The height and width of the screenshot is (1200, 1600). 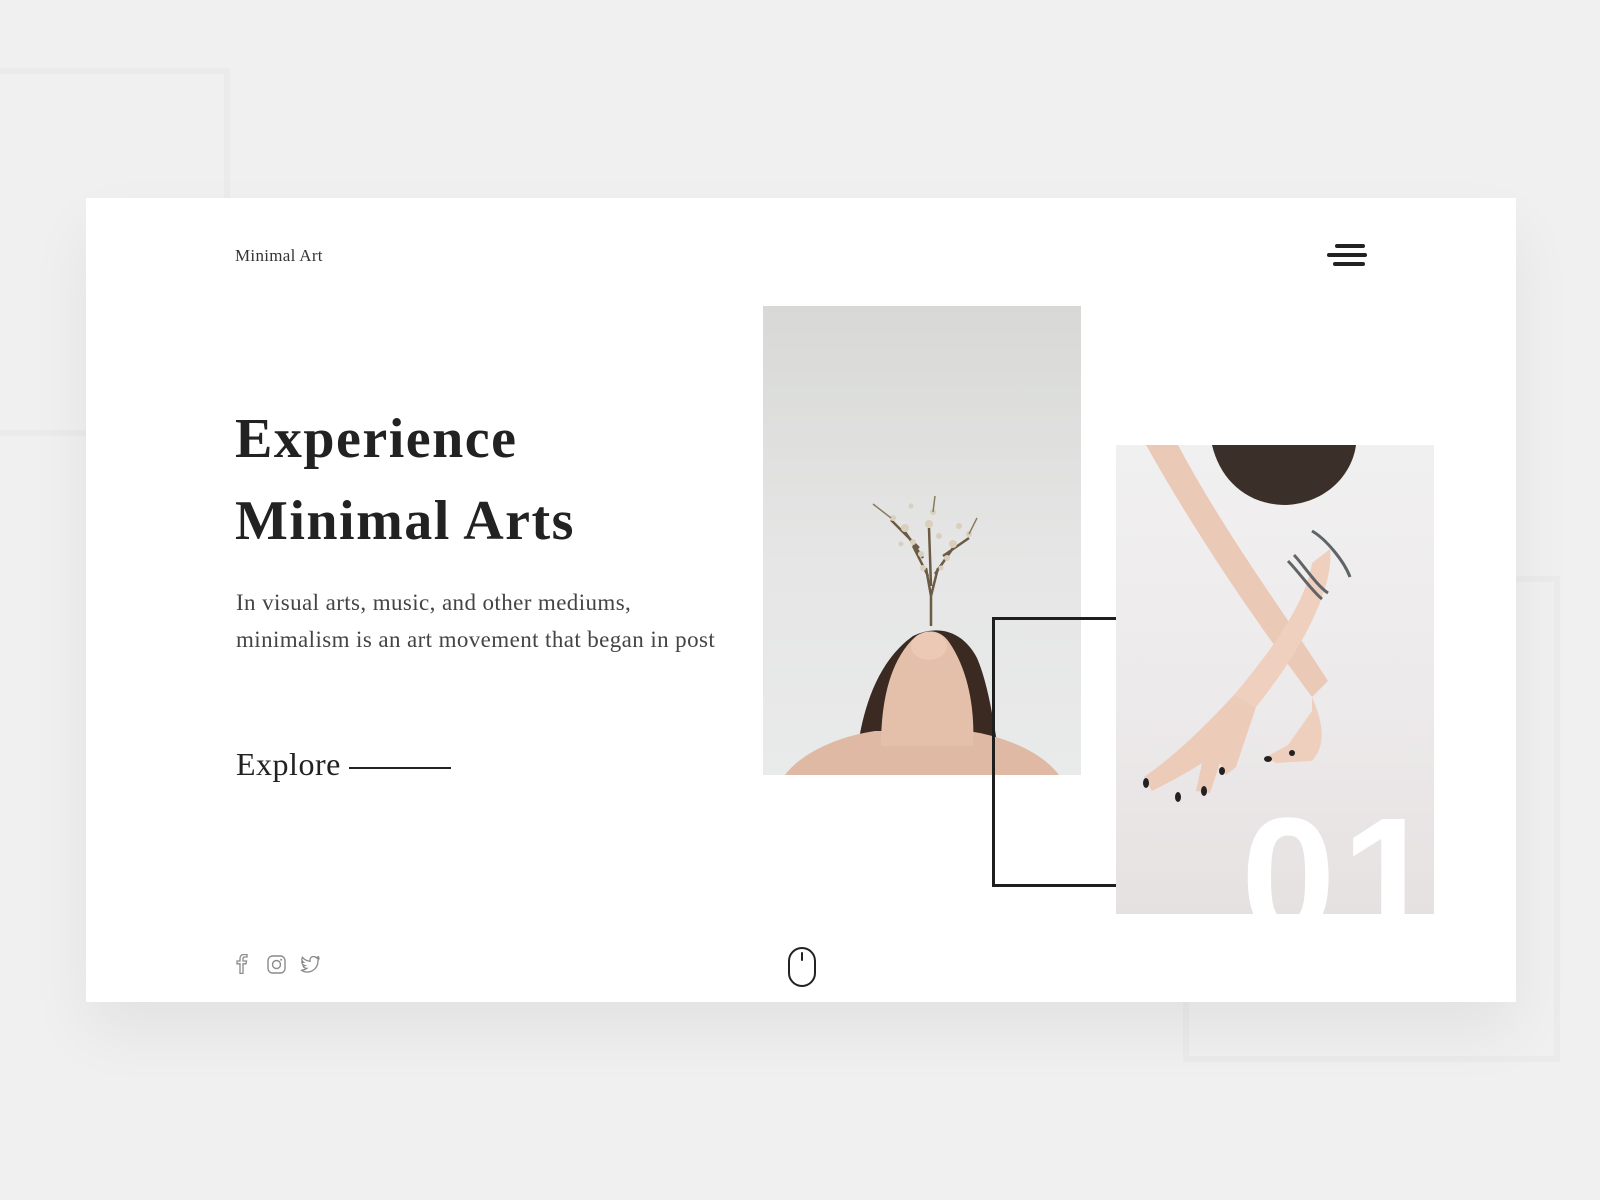 What do you see at coordinates (310, 964) in the screenshot?
I see `twitter-icon` at bounding box center [310, 964].